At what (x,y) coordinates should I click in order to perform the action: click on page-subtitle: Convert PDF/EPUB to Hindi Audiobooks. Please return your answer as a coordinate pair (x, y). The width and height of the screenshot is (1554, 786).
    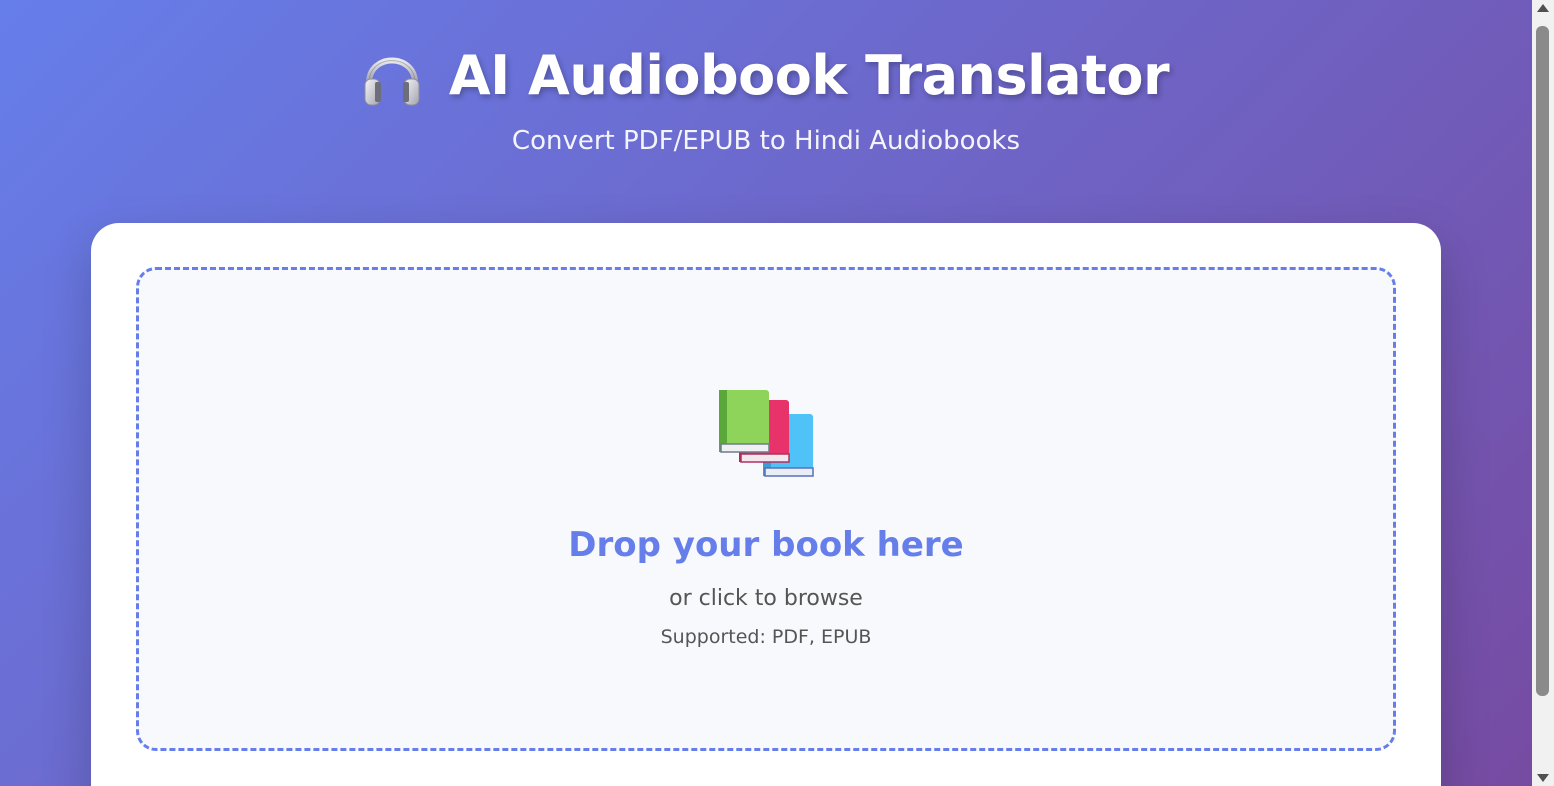
    Looking at the image, I should click on (766, 141).